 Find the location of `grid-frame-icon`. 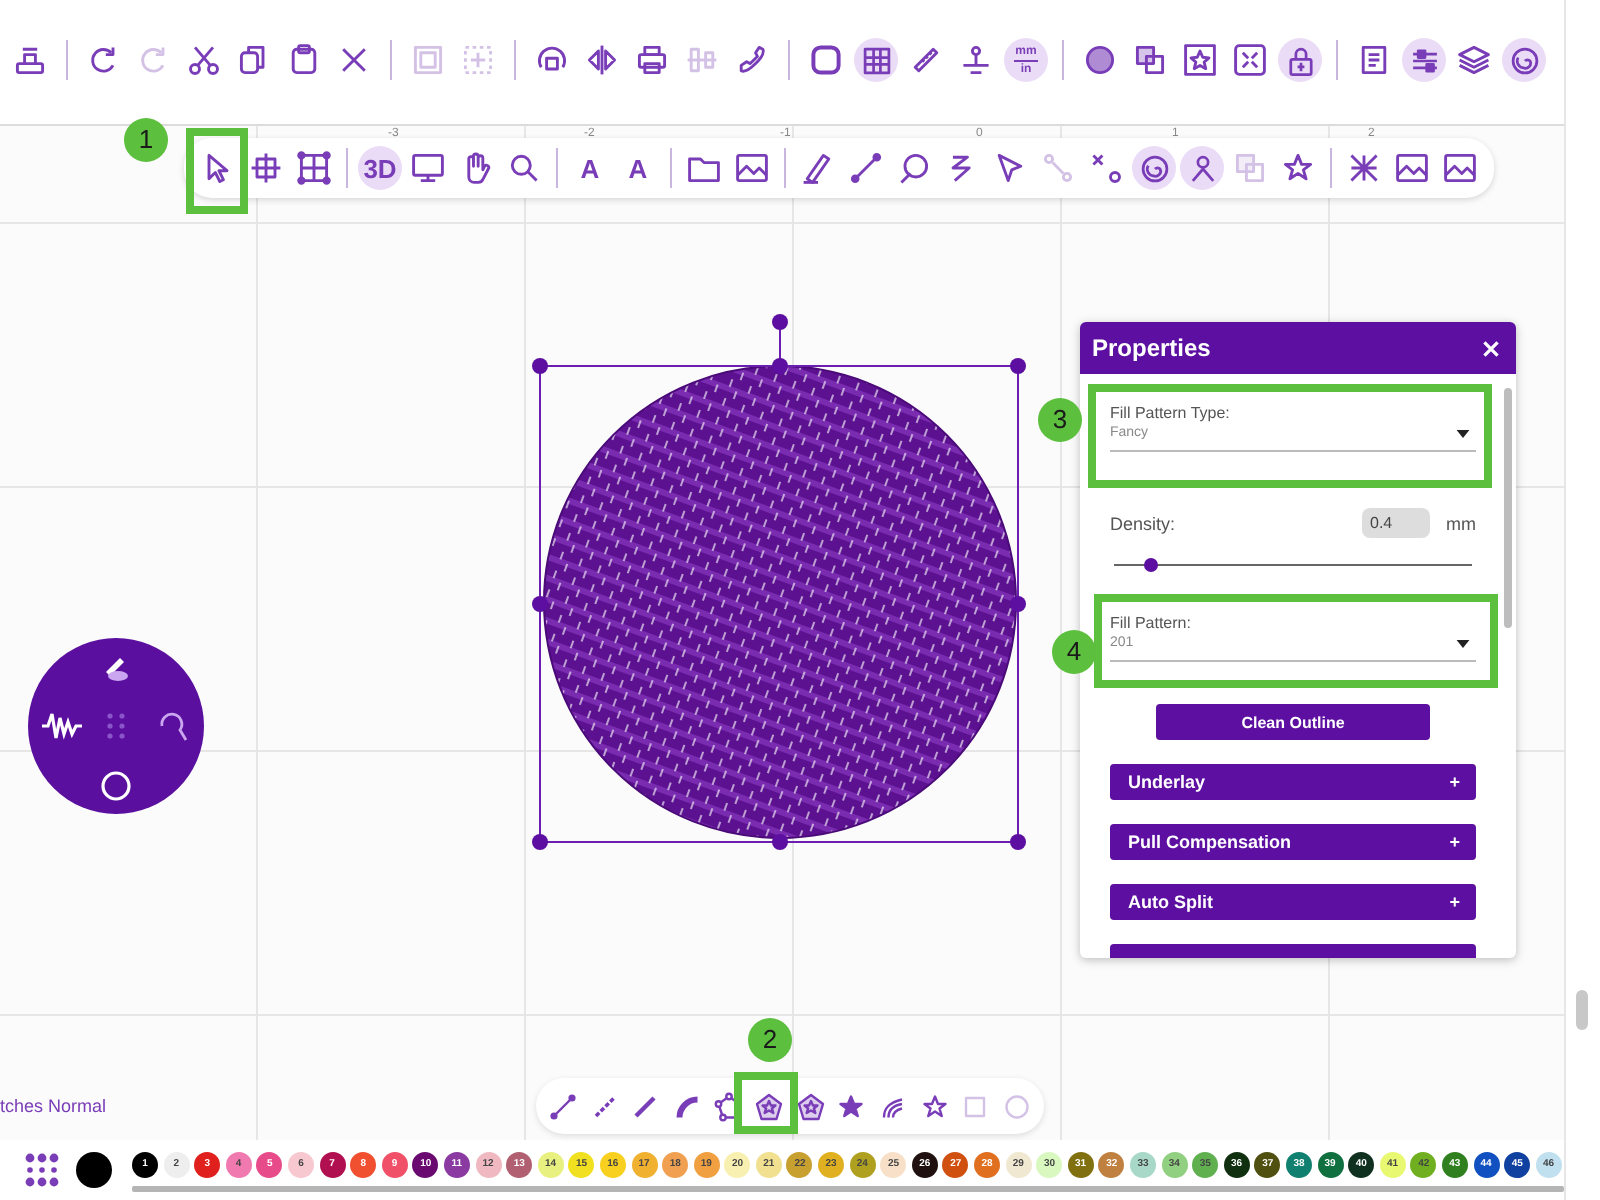

grid-frame-icon is located at coordinates (314, 168).